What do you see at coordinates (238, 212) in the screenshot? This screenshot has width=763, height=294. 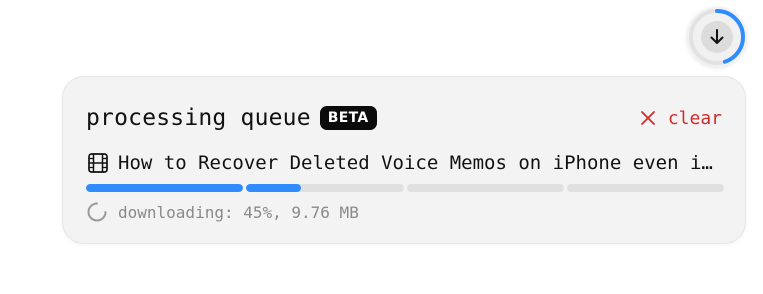 I see `status-text: downloading: 45%, 9.76 MB` at bounding box center [238, 212].